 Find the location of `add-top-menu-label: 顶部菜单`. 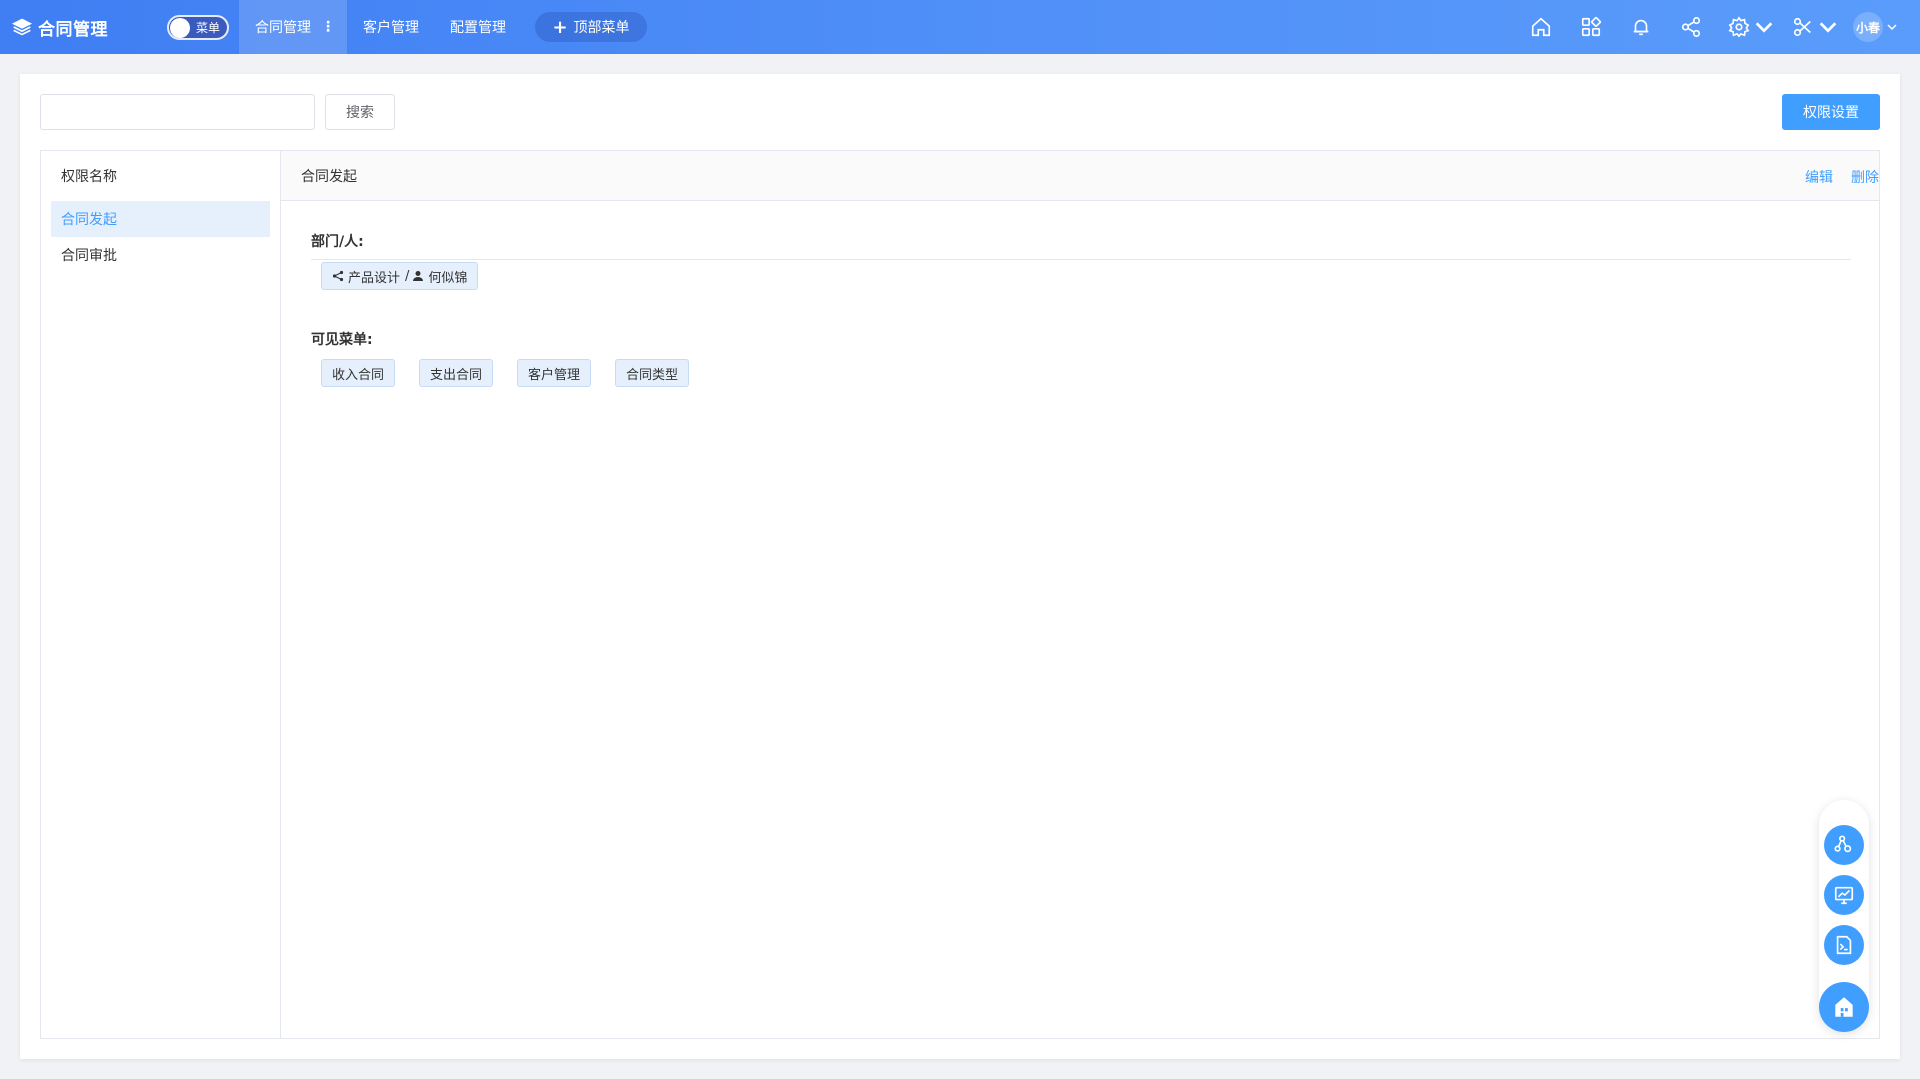

add-top-menu-label: 顶部菜单 is located at coordinates (601, 28).